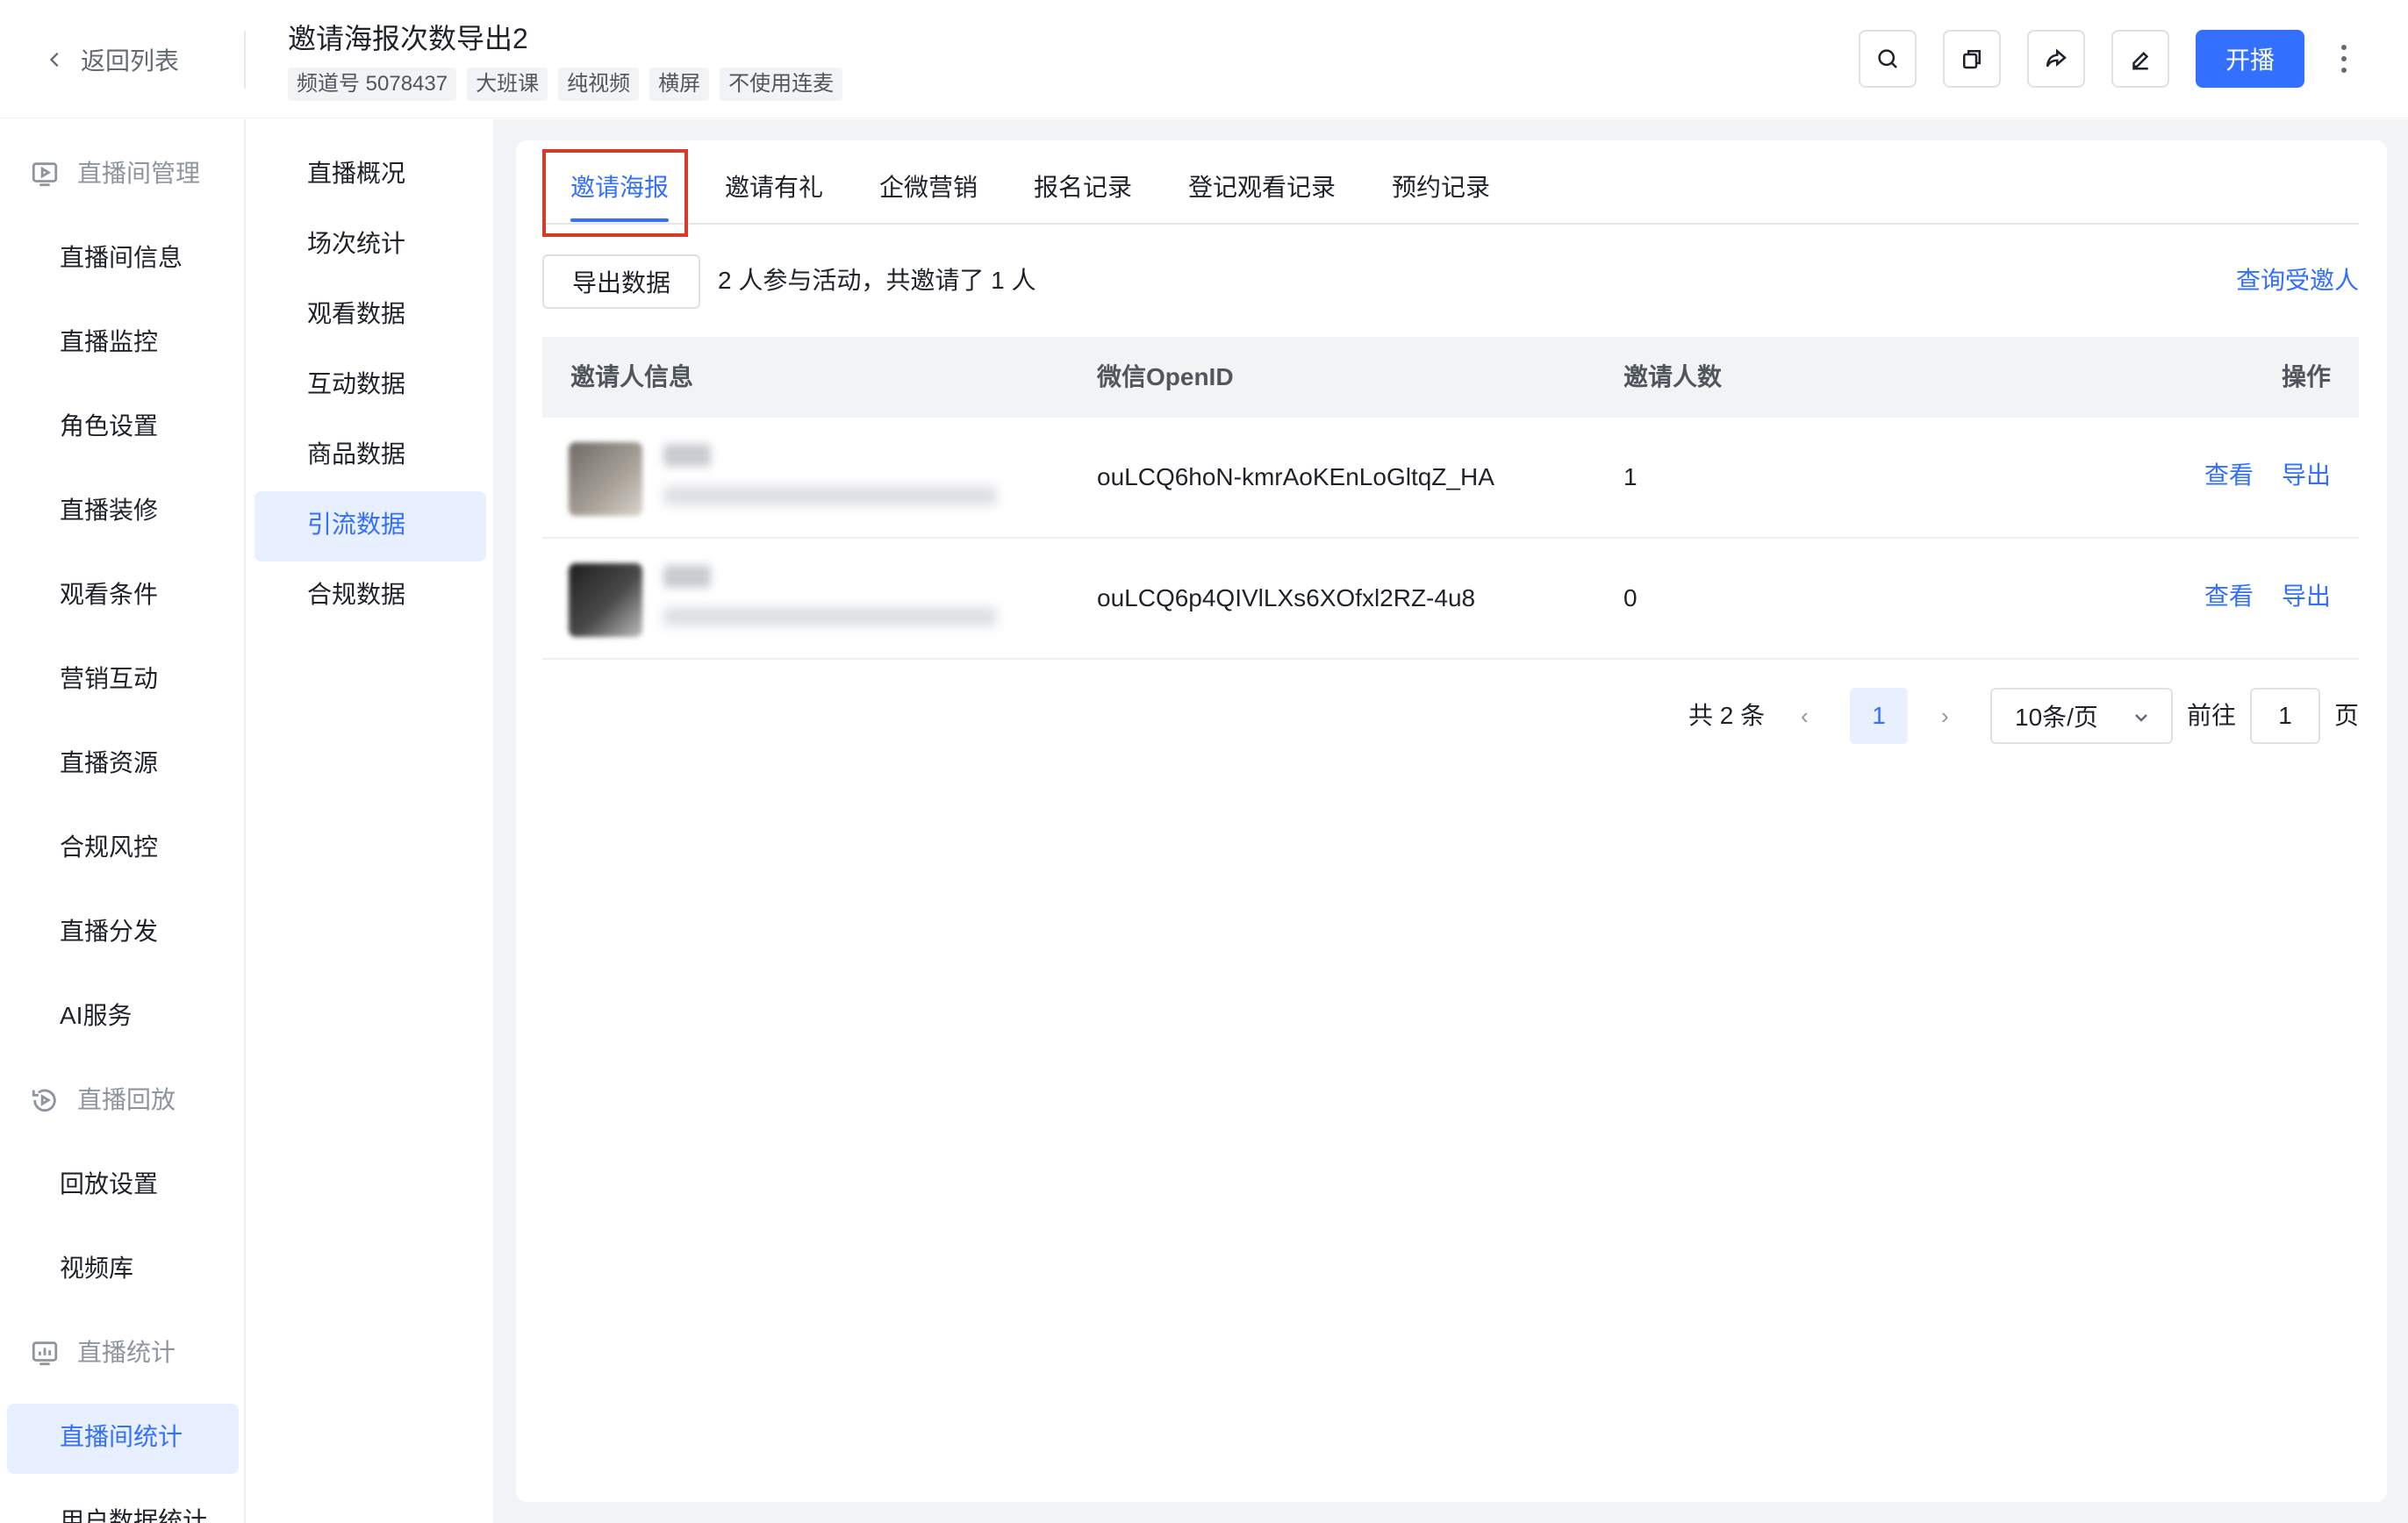 Image resolution: width=2408 pixels, height=1523 pixels. I want to click on sidebar-item-distribution: 直播分发, so click(109, 932).